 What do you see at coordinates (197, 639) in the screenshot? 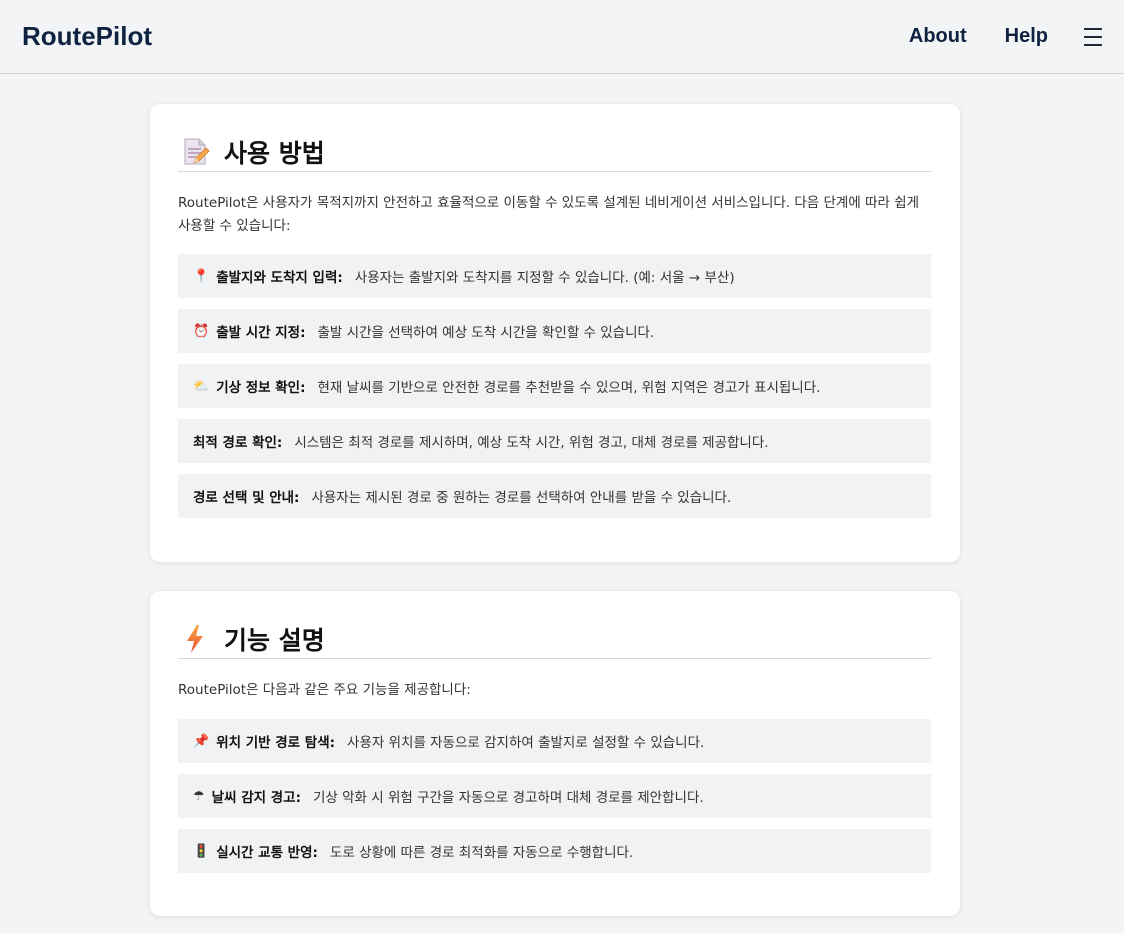
I see `lightning-icon` at bounding box center [197, 639].